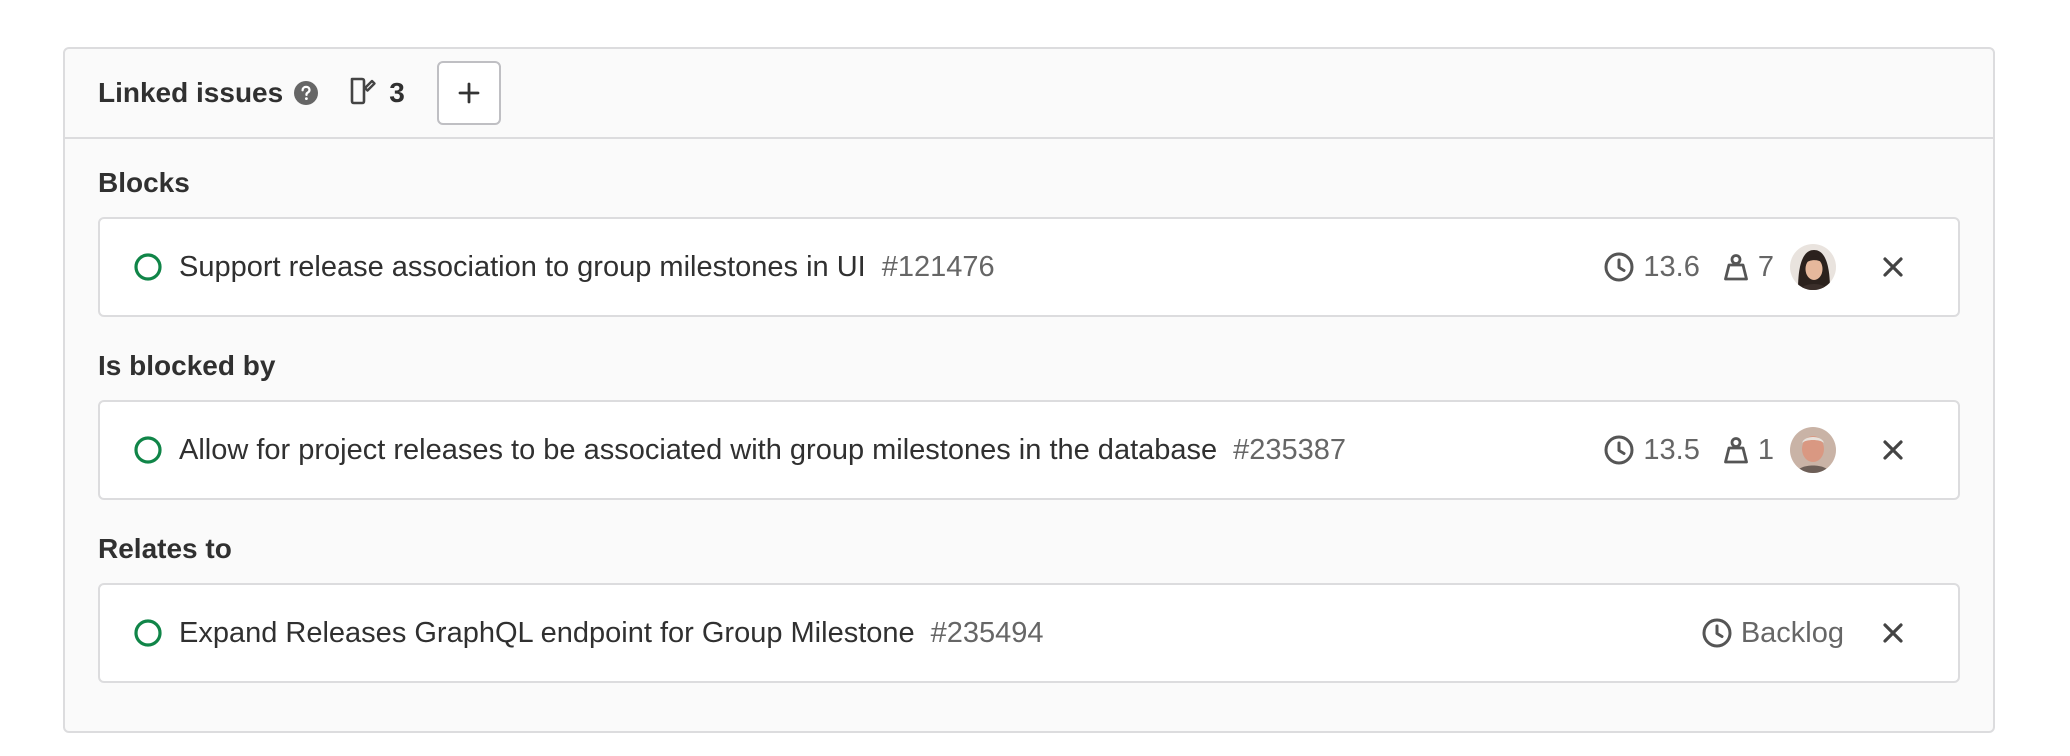  I want to click on milestone: 13.6, so click(1651, 267).